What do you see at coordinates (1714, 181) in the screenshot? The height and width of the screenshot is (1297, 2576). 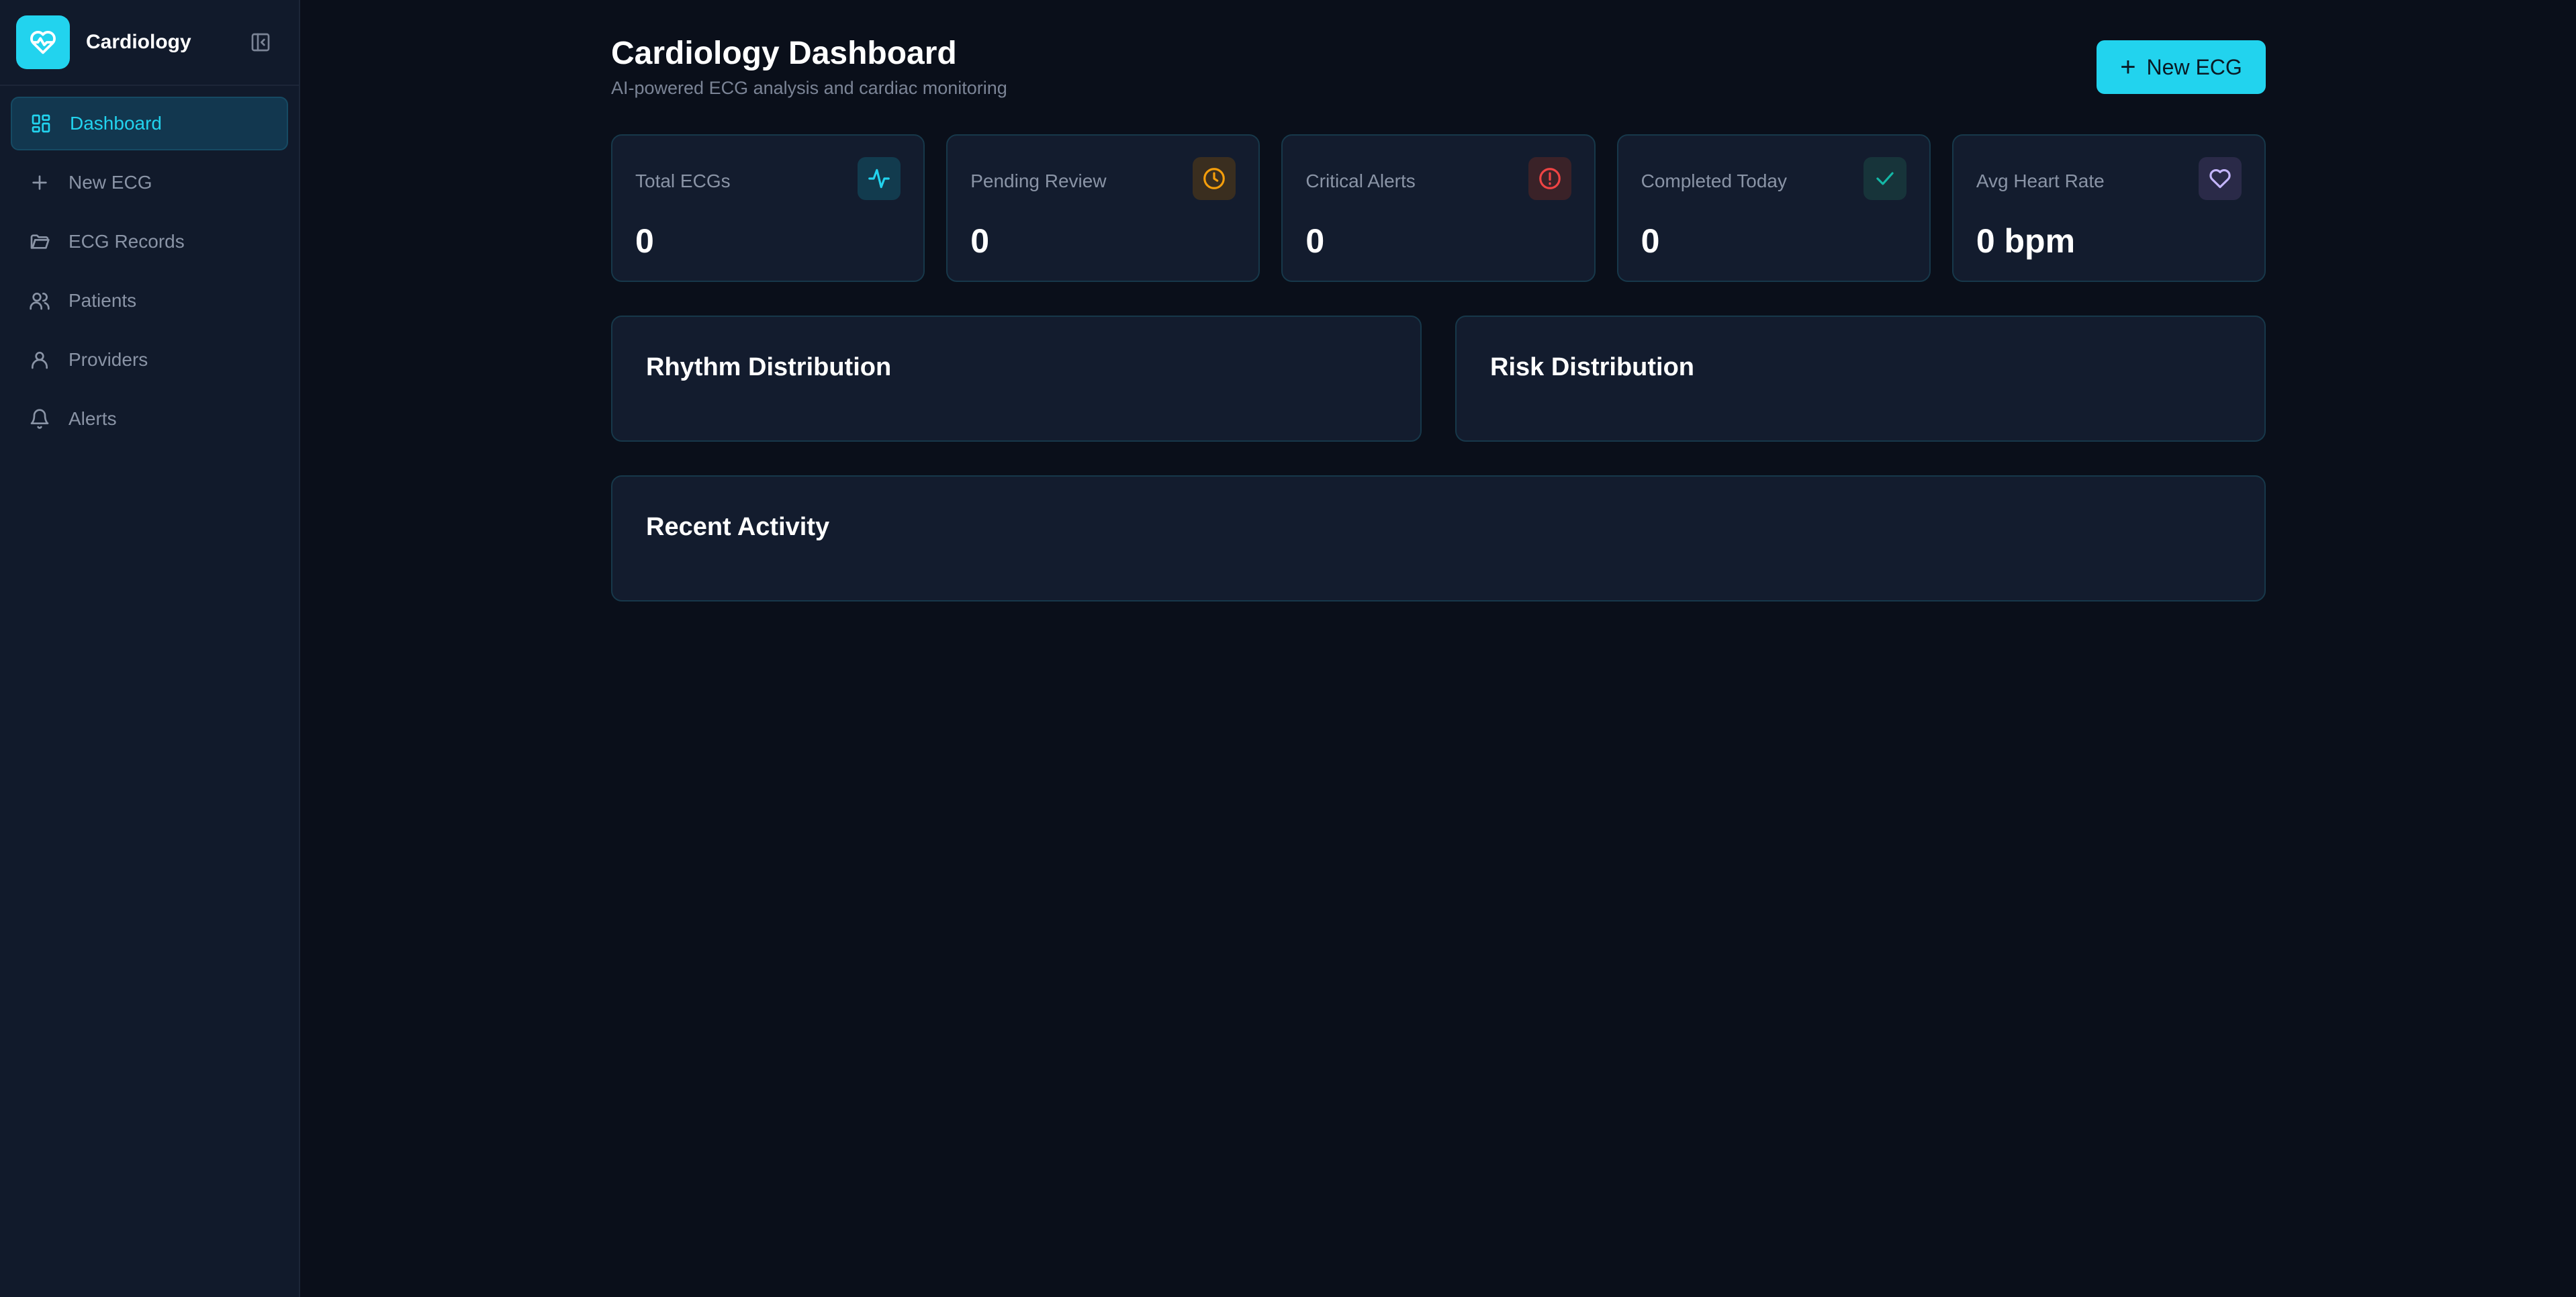 I see `stat-label: Completed Today` at bounding box center [1714, 181].